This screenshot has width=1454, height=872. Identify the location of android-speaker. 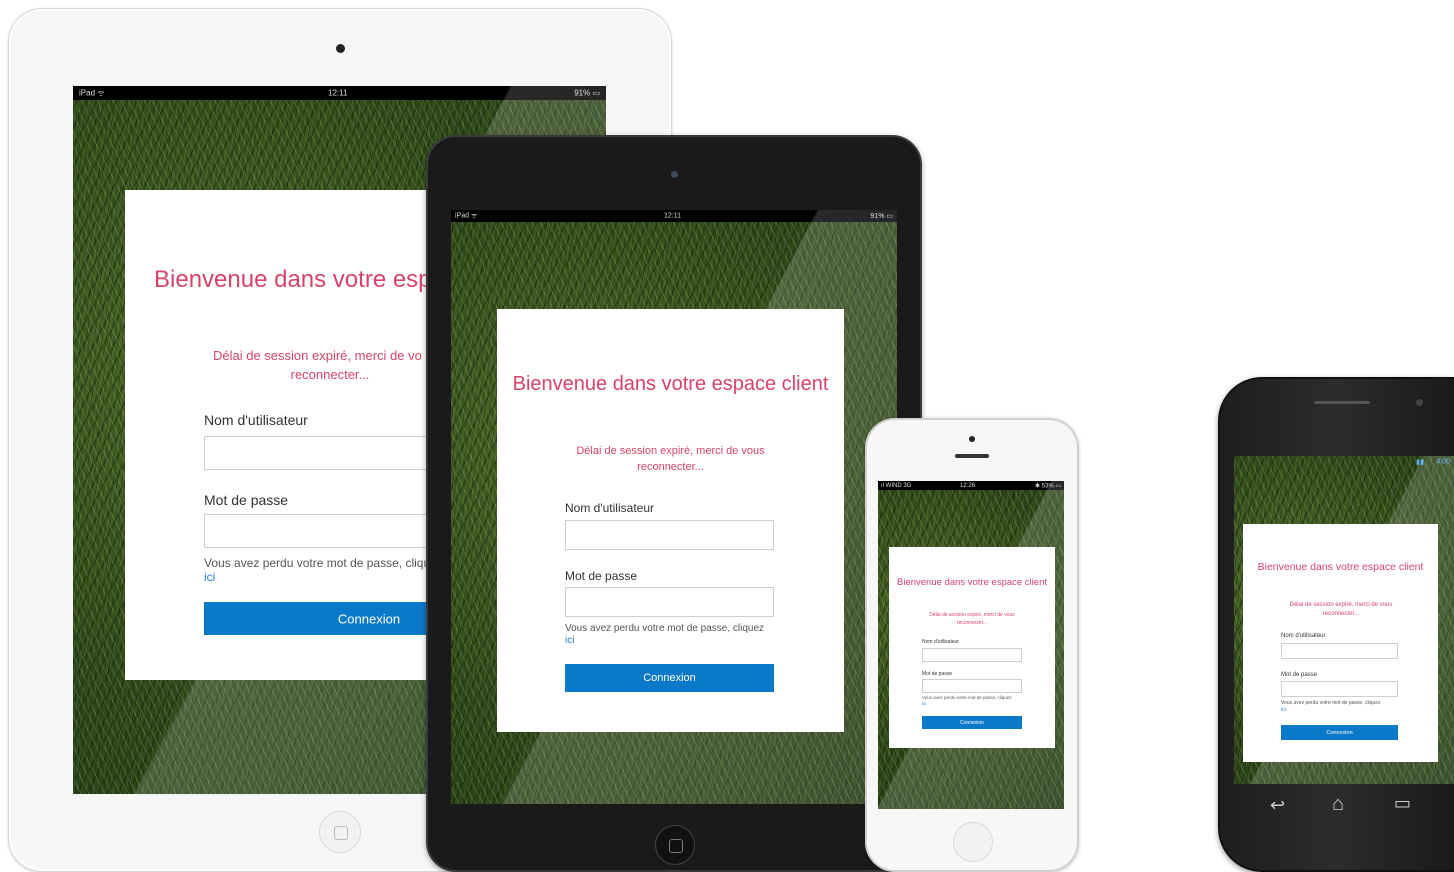
(1342, 402).